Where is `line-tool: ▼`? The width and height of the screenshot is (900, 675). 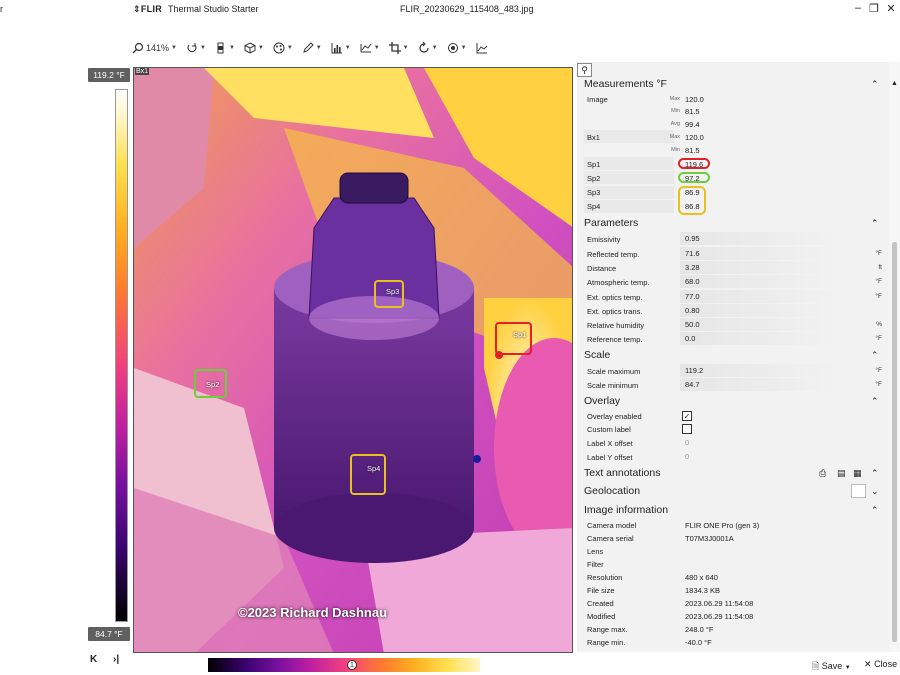 line-tool: ▼ is located at coordinates (370, 48).